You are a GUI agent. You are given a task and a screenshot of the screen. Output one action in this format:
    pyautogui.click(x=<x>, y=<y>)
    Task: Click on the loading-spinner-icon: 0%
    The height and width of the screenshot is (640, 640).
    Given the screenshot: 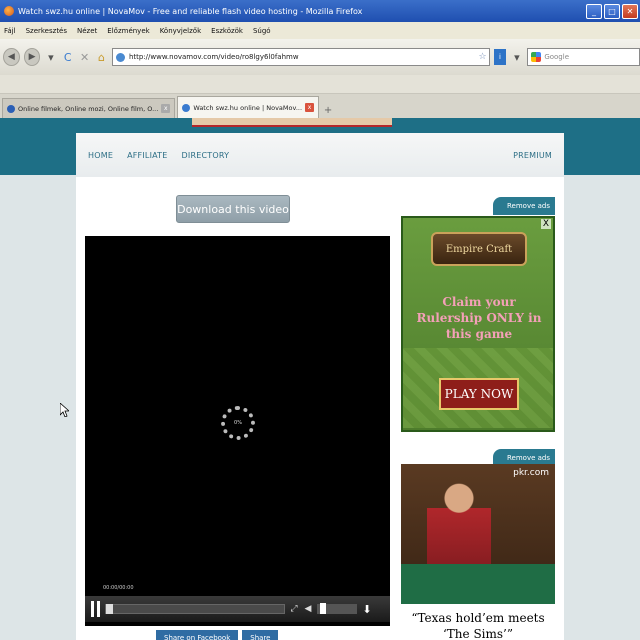 What is the action you would take?
    pyautogui.click(x=238, y=423)
    